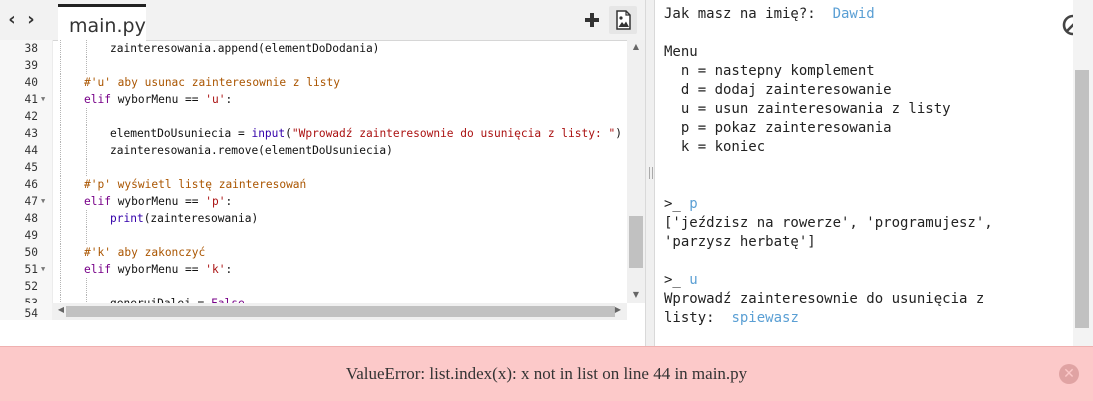 This screenshot has height=401, width=1093. I want to click on code-token: #'k' aby zakonczyć, so click(145, 252).